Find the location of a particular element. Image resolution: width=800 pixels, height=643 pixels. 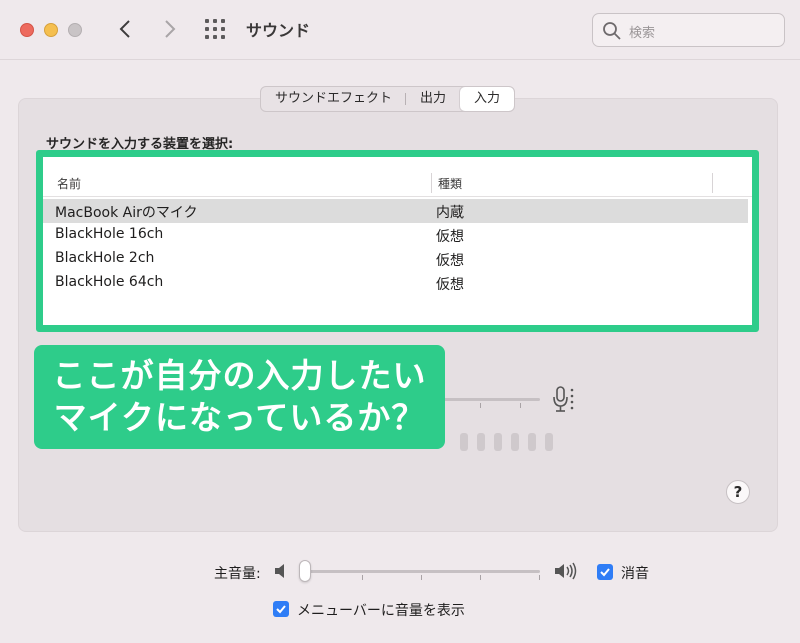

search-icon is located at coordinates (612, 31).